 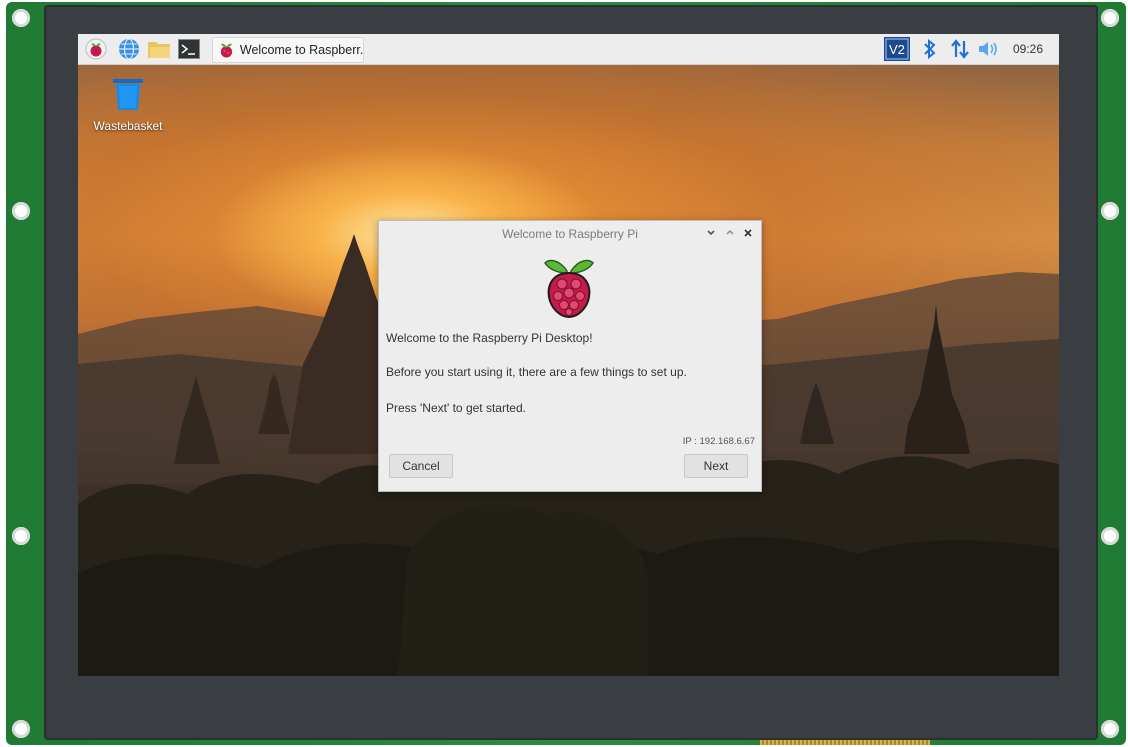 What do you see at coordinates (568, 49) in the screenshot?
I see `taskbar: Welcome to Raspberr... V2 09:26` at bounding box center [568, 49].